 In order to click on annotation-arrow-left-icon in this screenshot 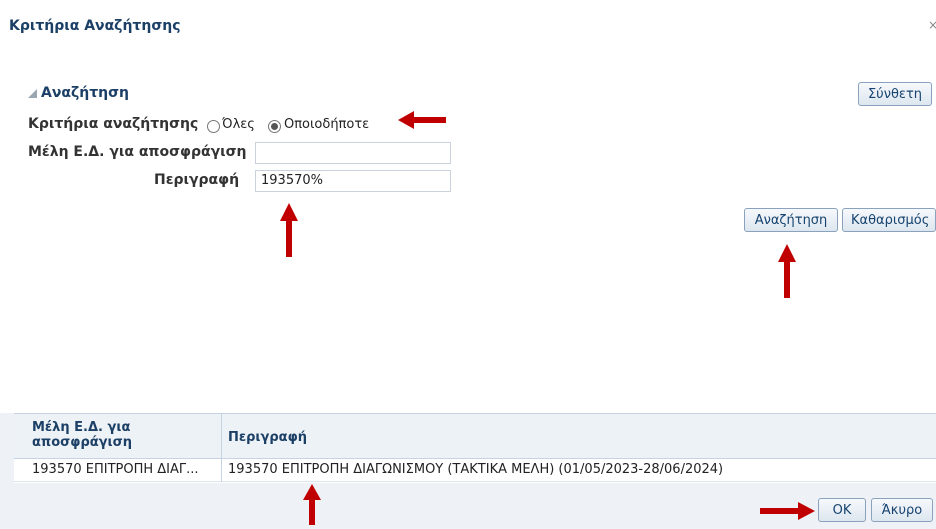, I will do `click(422, 120)`.